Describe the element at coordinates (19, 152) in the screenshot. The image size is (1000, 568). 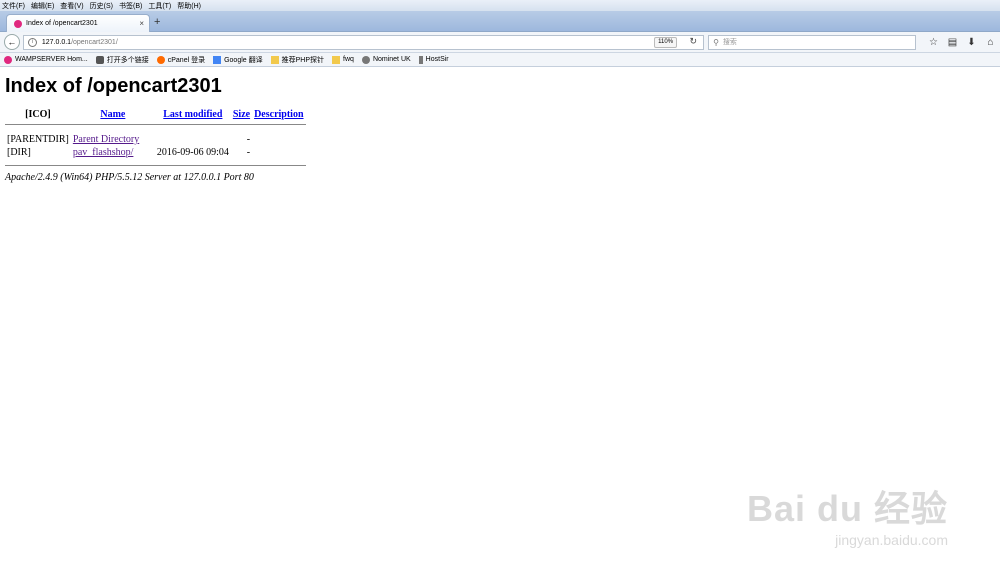
I see `row-icon: [DIR]` at that location.